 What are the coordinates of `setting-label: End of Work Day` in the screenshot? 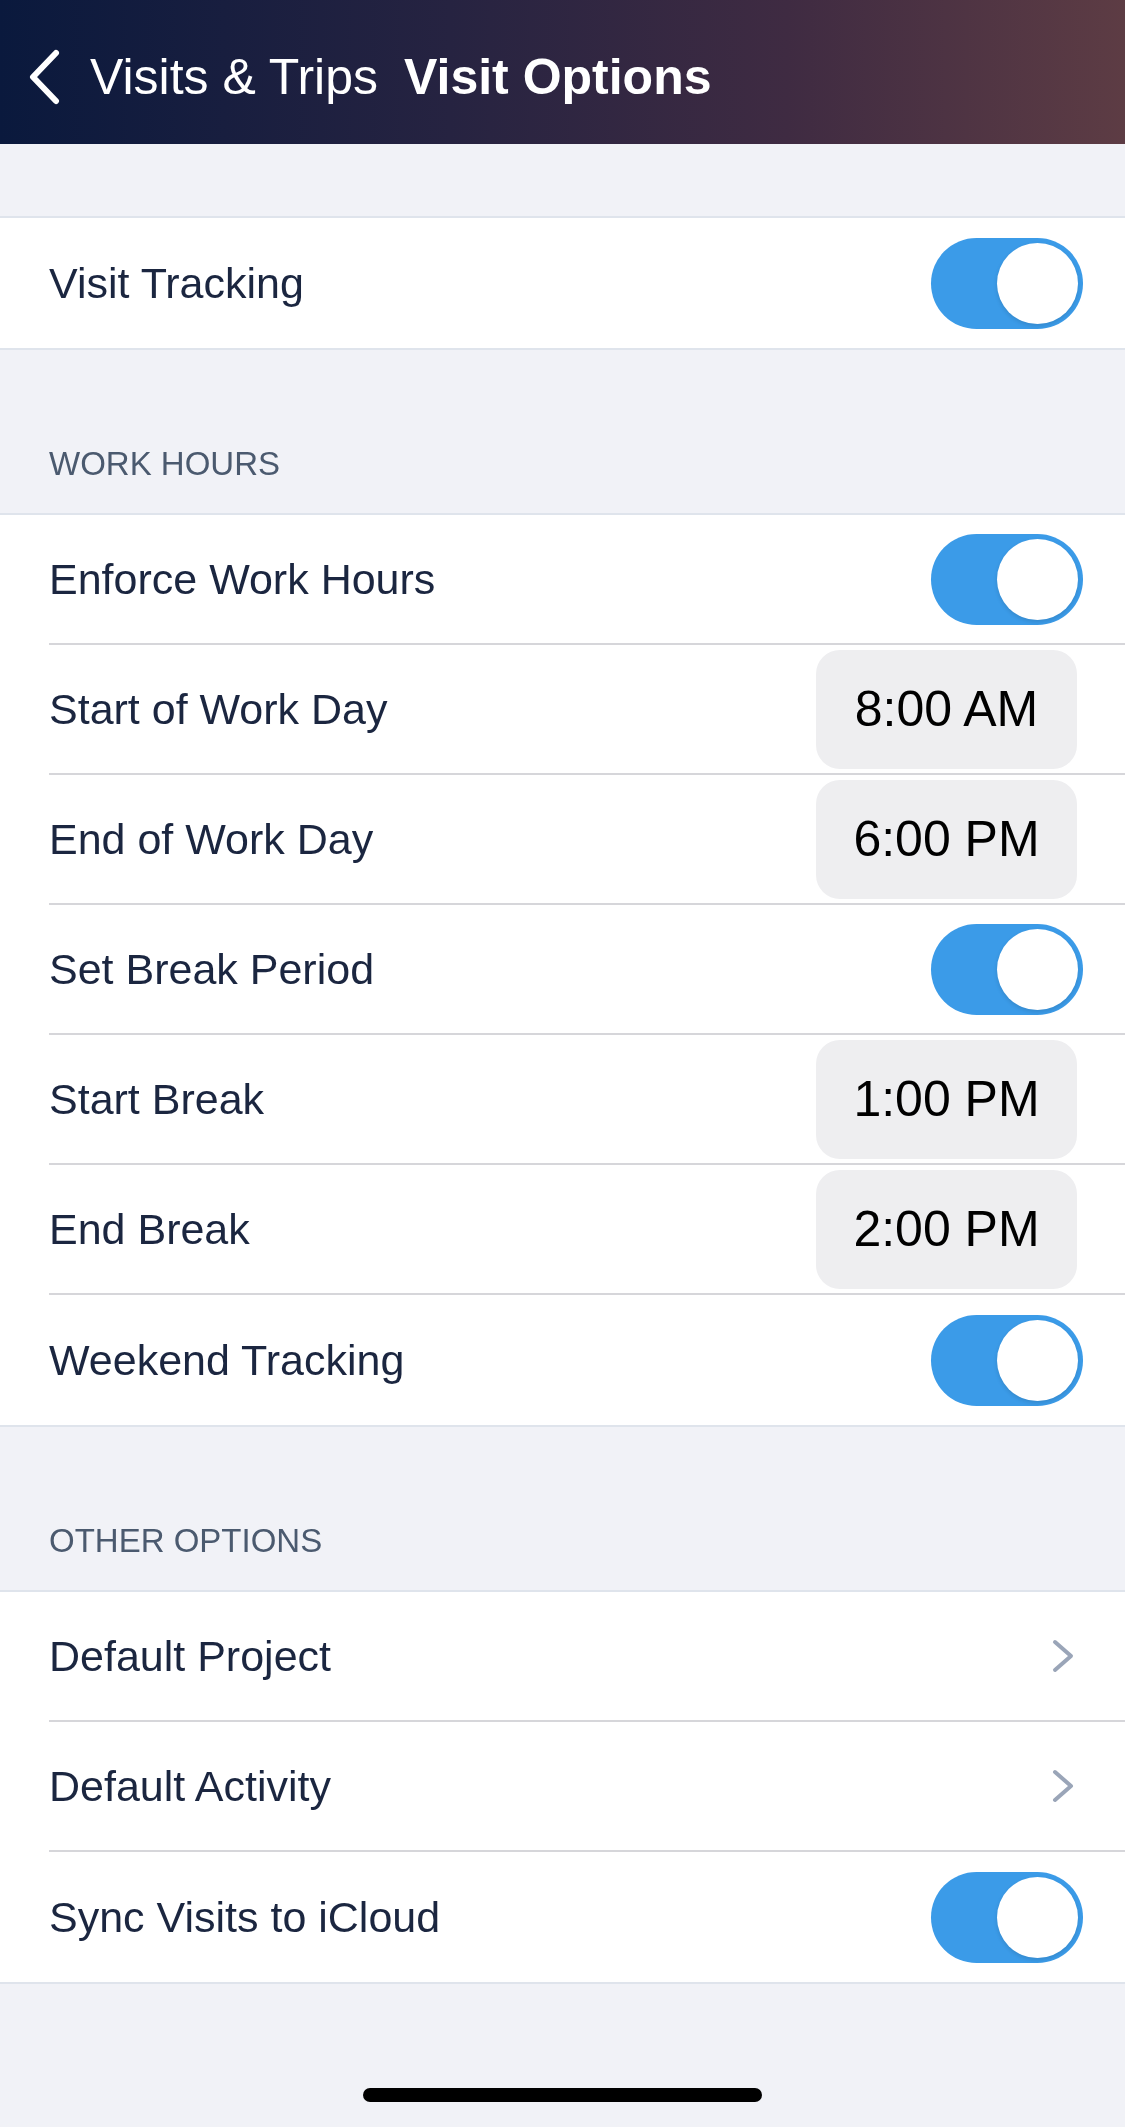 It's located at (212, 839).